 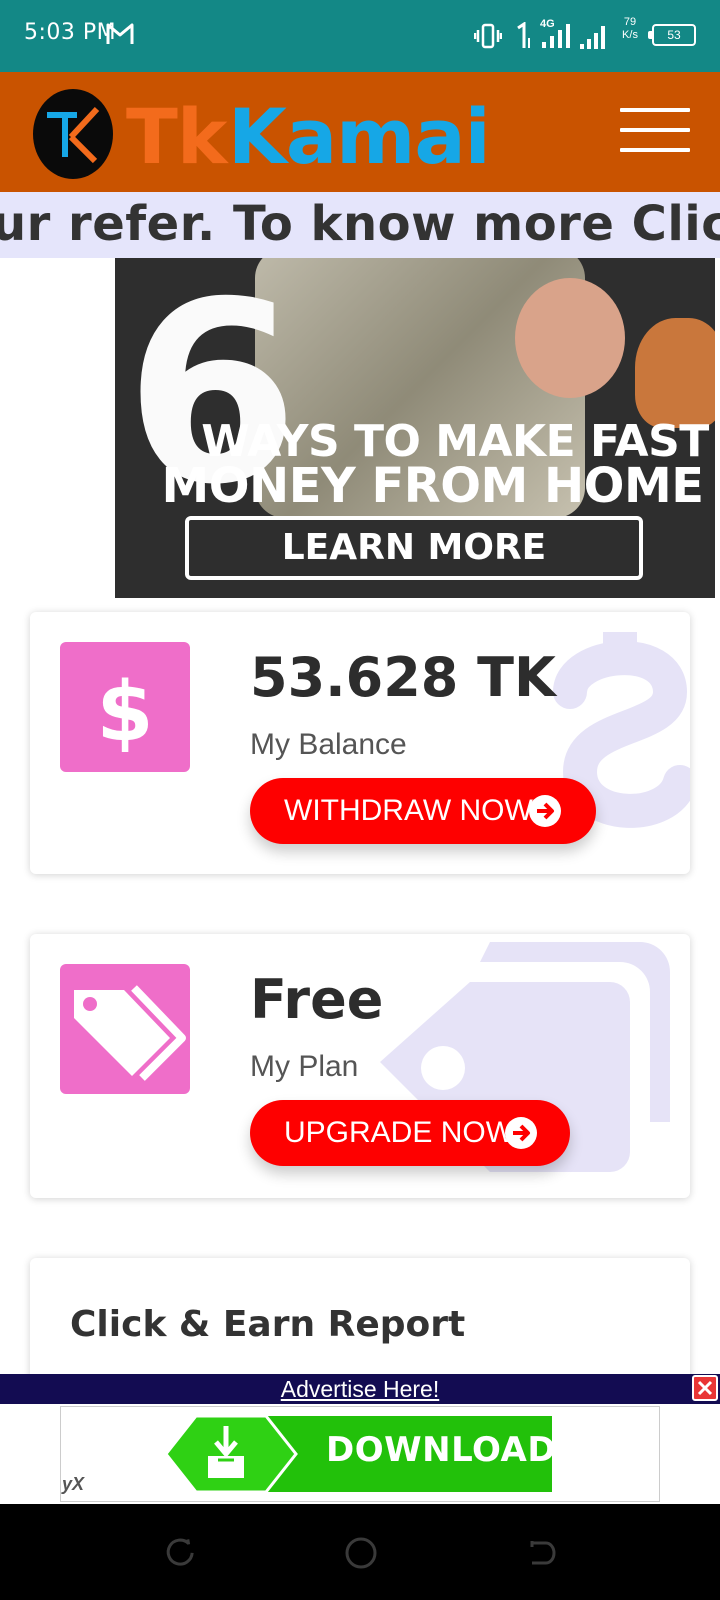 I want to click on withdraw-now-button: WITHDRAW NOW, so click(x=423, y=811).